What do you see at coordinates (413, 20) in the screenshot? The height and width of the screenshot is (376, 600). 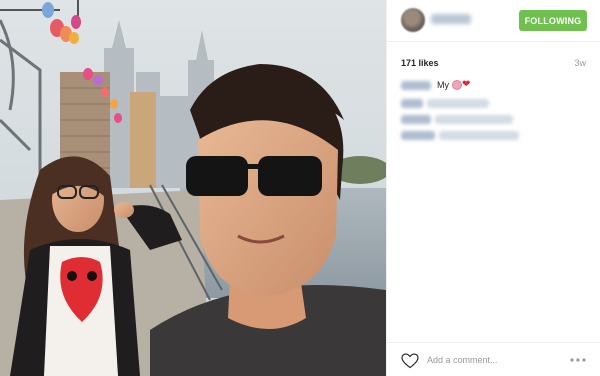 I see `avatar` at bounding box center [413, 20].